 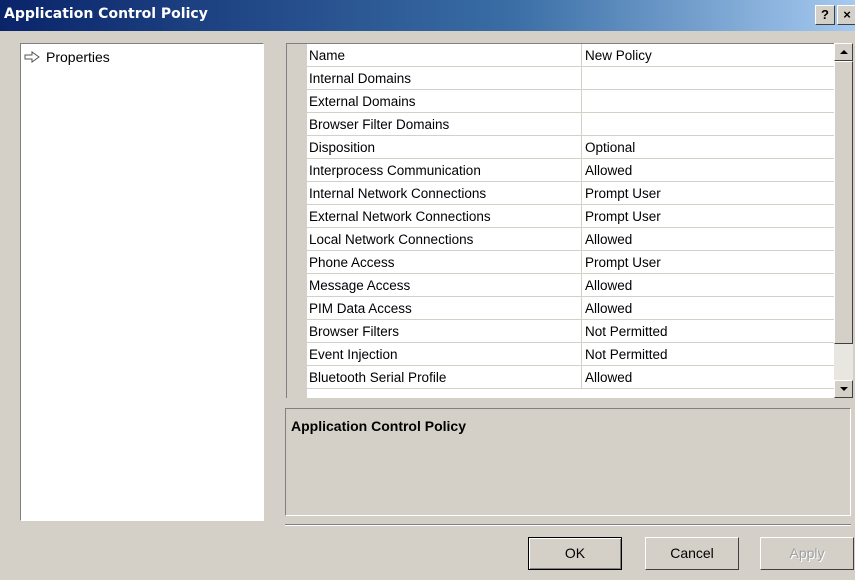 What do you see at coordinates (846, 15) in the screenshot?
I see `close-button: ×` at bounding box center [846, 15].